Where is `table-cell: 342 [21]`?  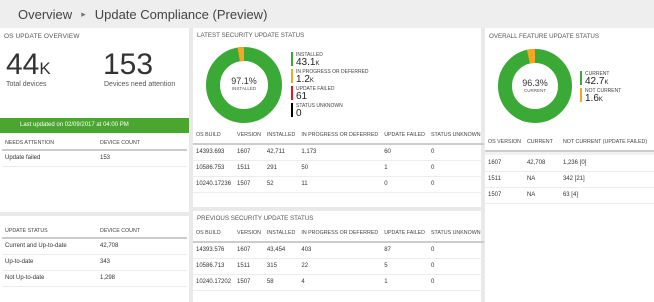
table-cell: 342 [21] is located at coordinates (606, 179).